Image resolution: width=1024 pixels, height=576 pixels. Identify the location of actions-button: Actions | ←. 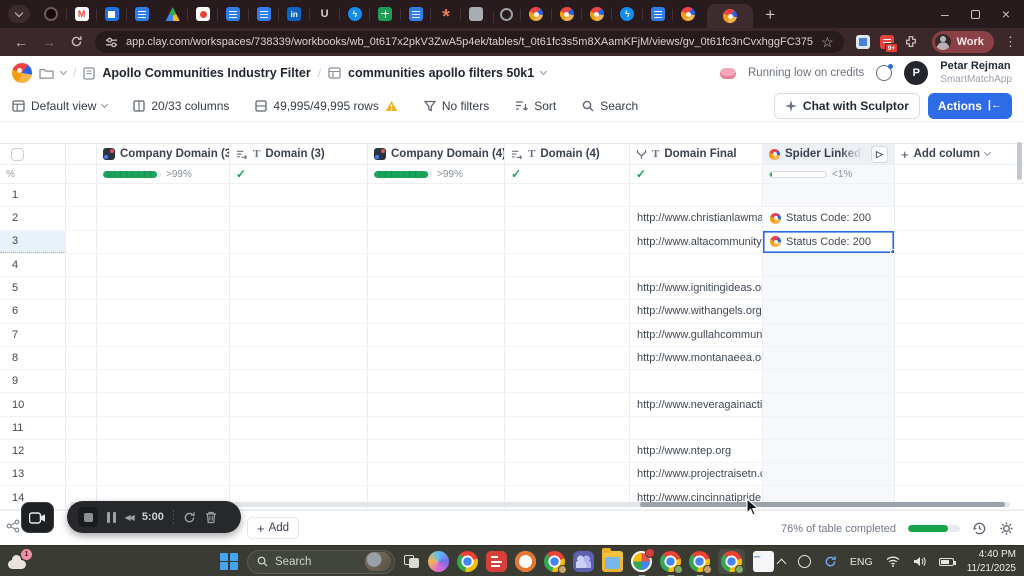
(969, 105).